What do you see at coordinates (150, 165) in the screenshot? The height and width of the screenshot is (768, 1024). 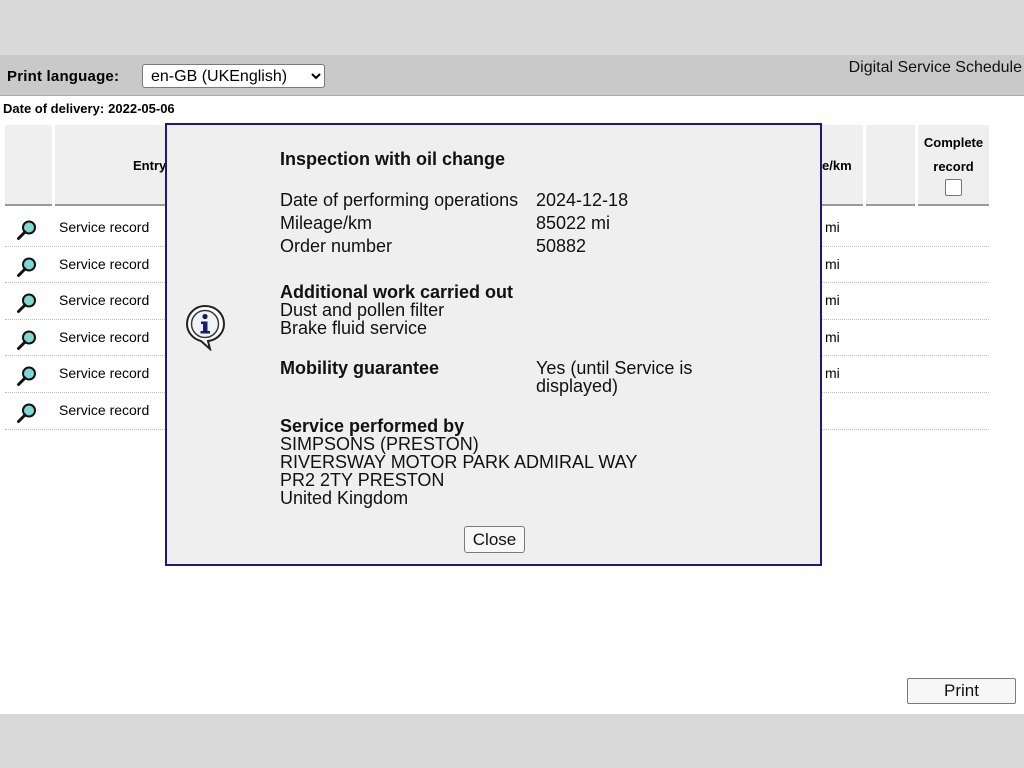 I see `column-header-entry-label: Entry` at bounding box center [150, 165].